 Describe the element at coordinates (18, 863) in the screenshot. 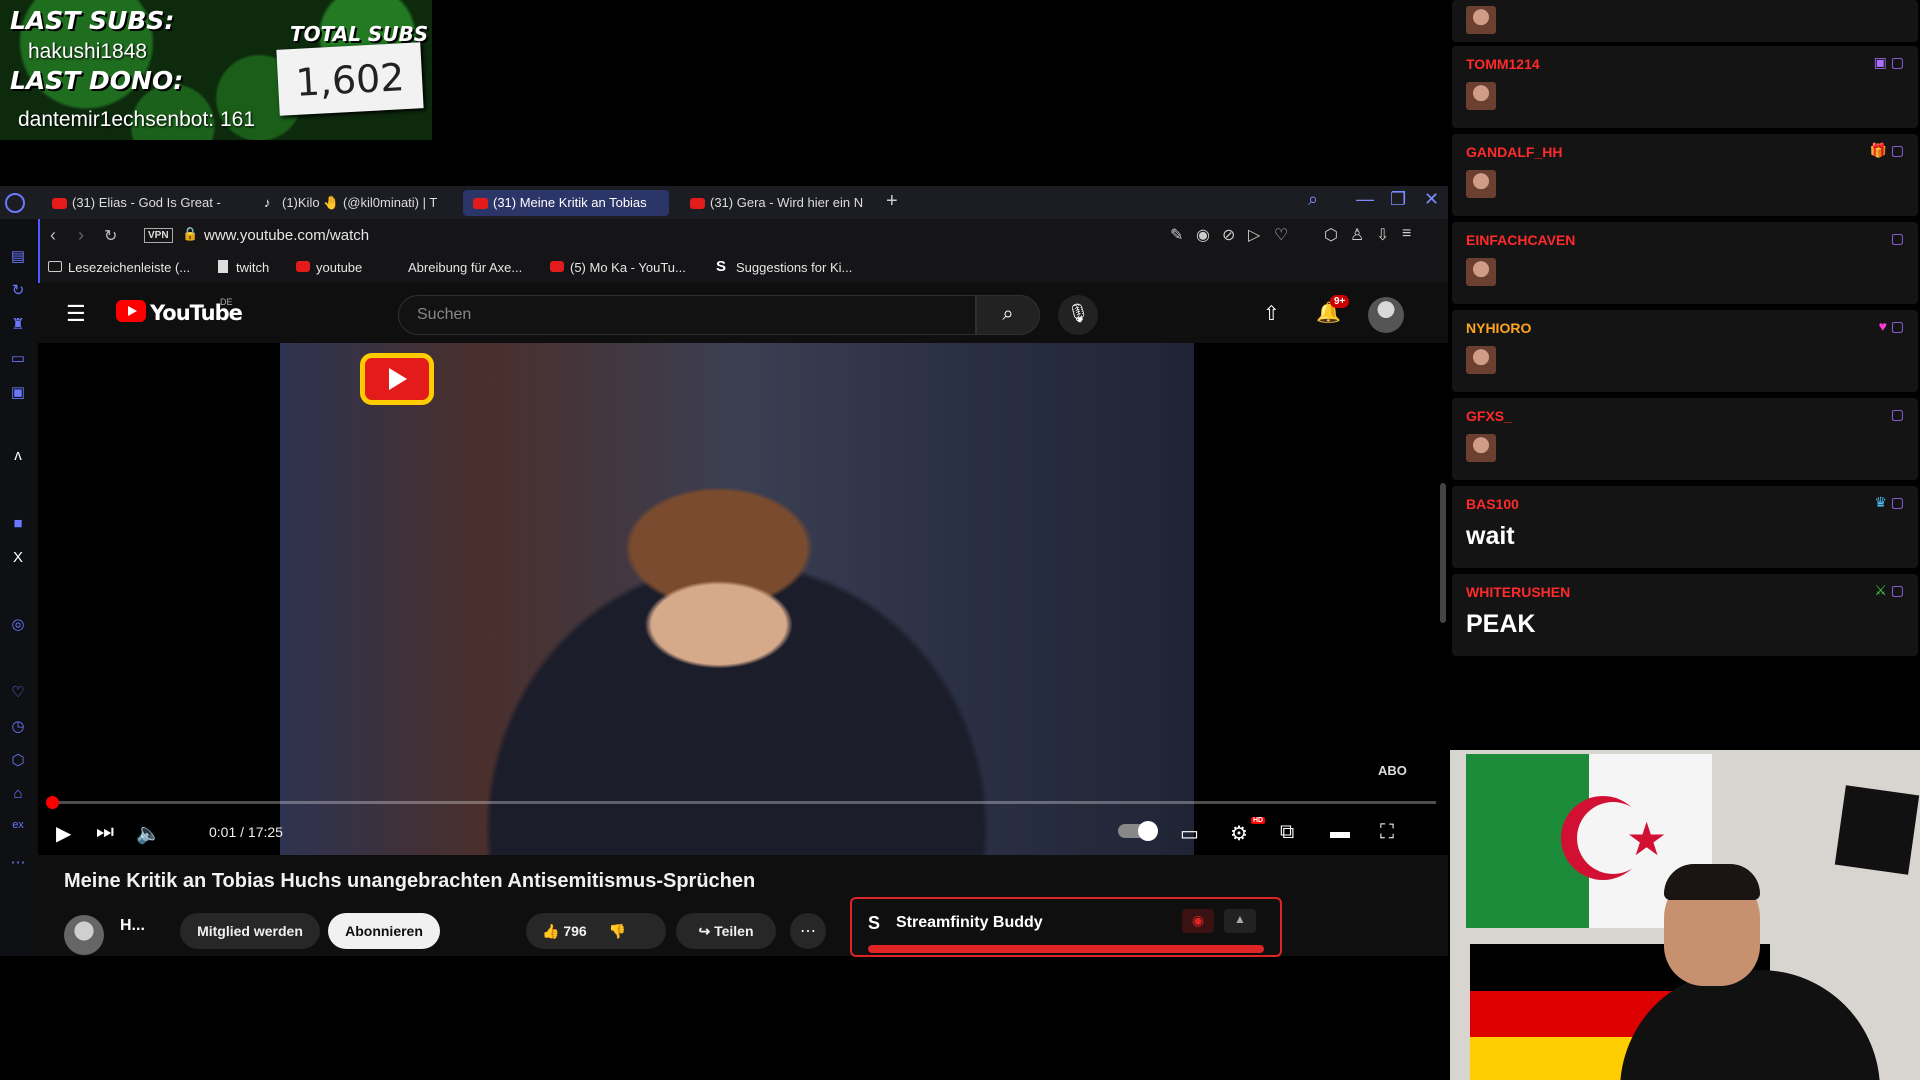

I see `more-icon: ⋯` at that location.